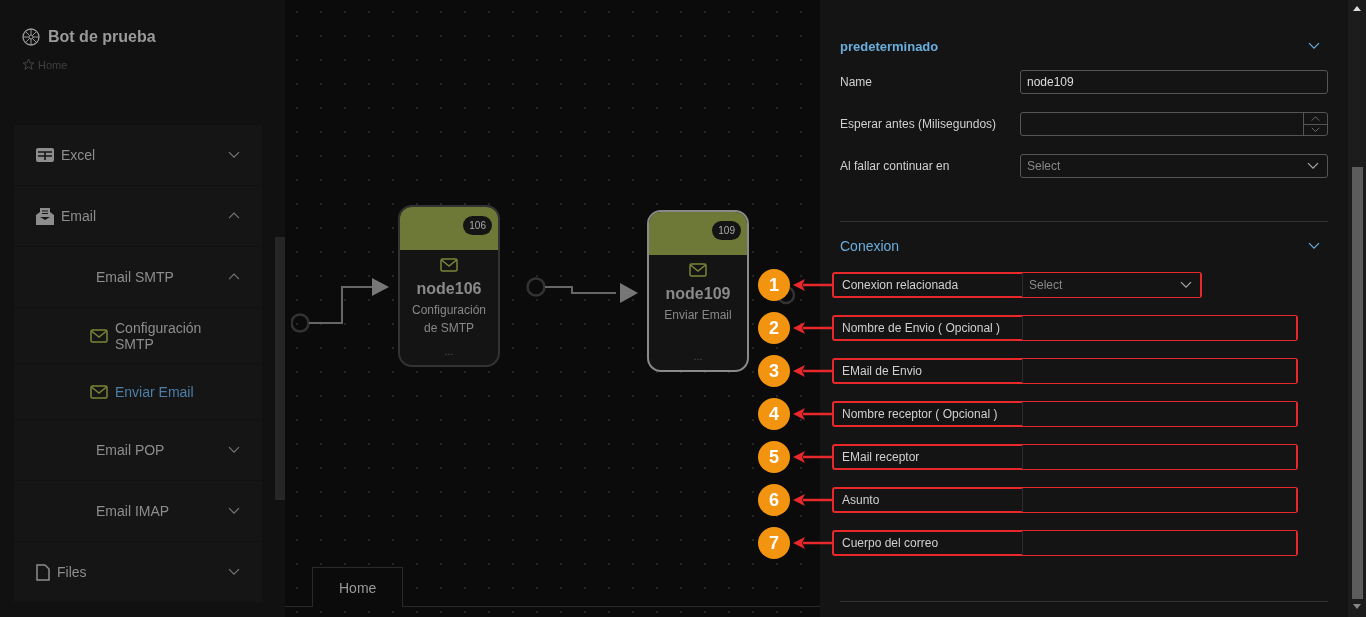 This screenshot has width=1366, height=617. What do you see at coordinates (31, 37) in the screenshot?
I see `wheel-icon` at bounding box center [31, 37].